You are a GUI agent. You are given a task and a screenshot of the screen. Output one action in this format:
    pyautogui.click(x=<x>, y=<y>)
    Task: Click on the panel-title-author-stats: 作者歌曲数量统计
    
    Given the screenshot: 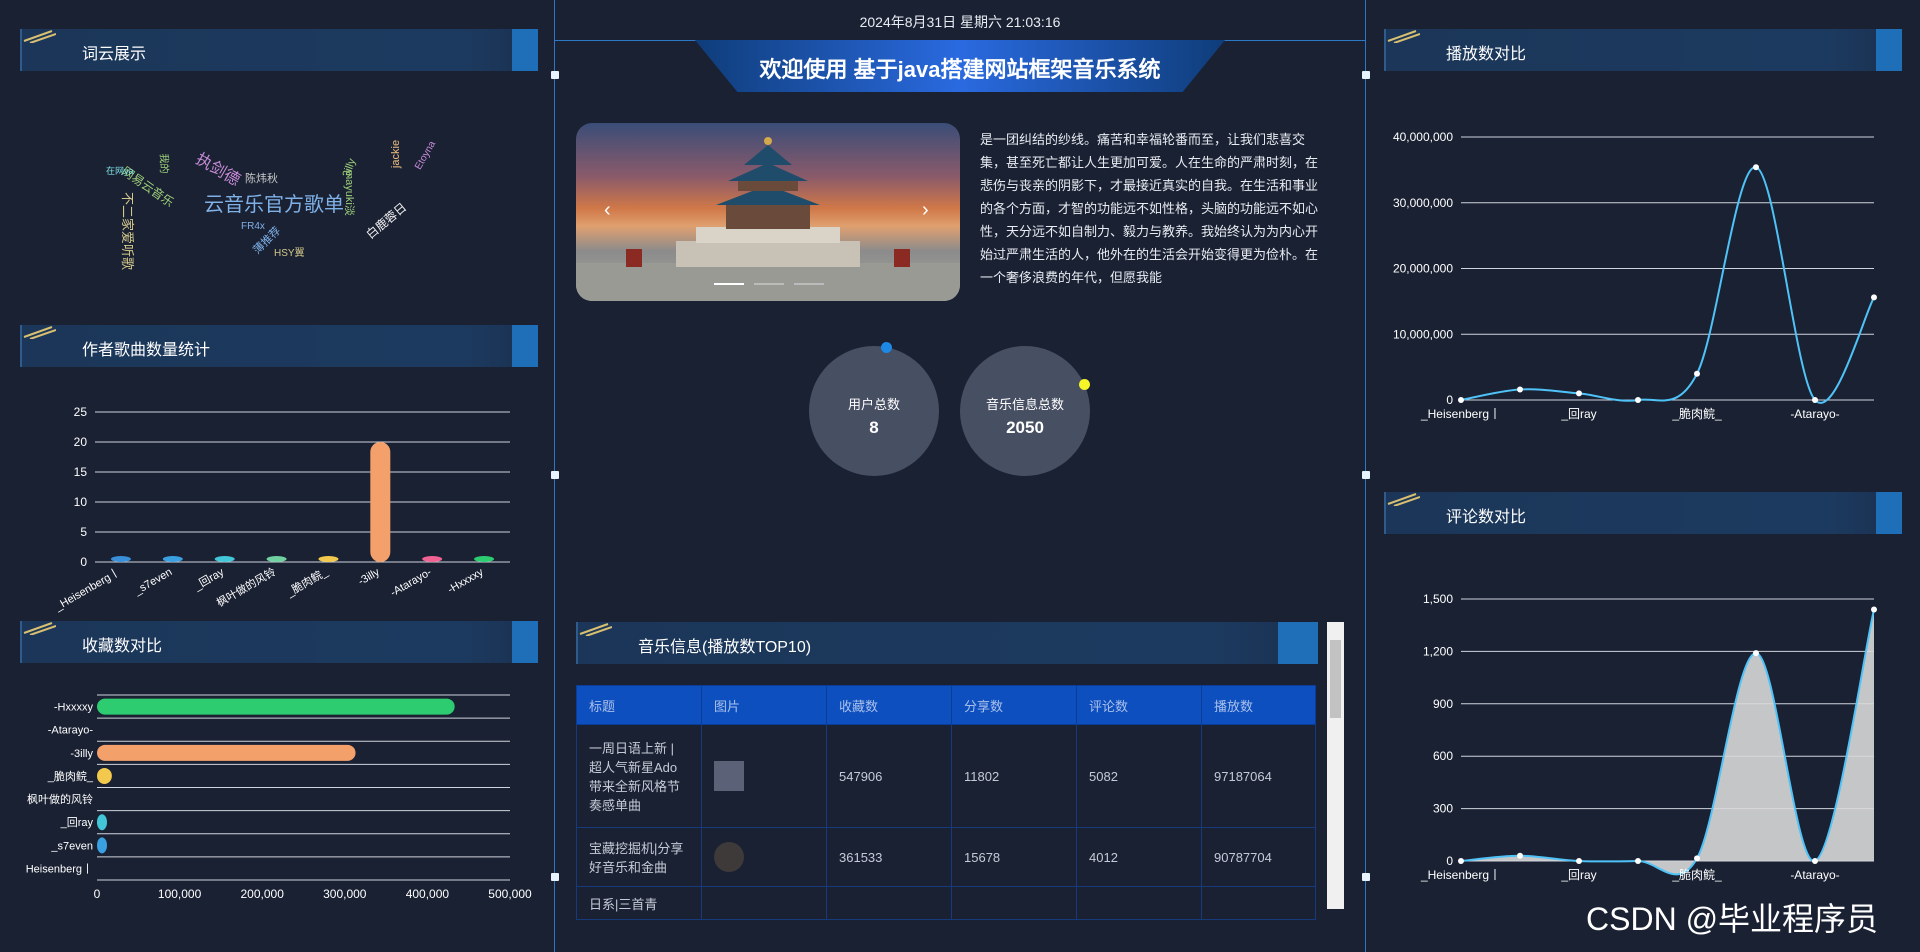 What is the action you would take?
    pyautogui.click(x=279, y=346)
    